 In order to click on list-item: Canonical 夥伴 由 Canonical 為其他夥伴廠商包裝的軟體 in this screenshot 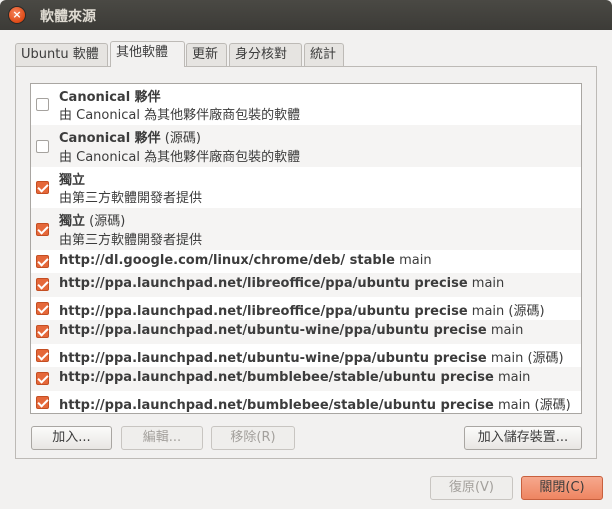, I will do `click(306, 104)`.